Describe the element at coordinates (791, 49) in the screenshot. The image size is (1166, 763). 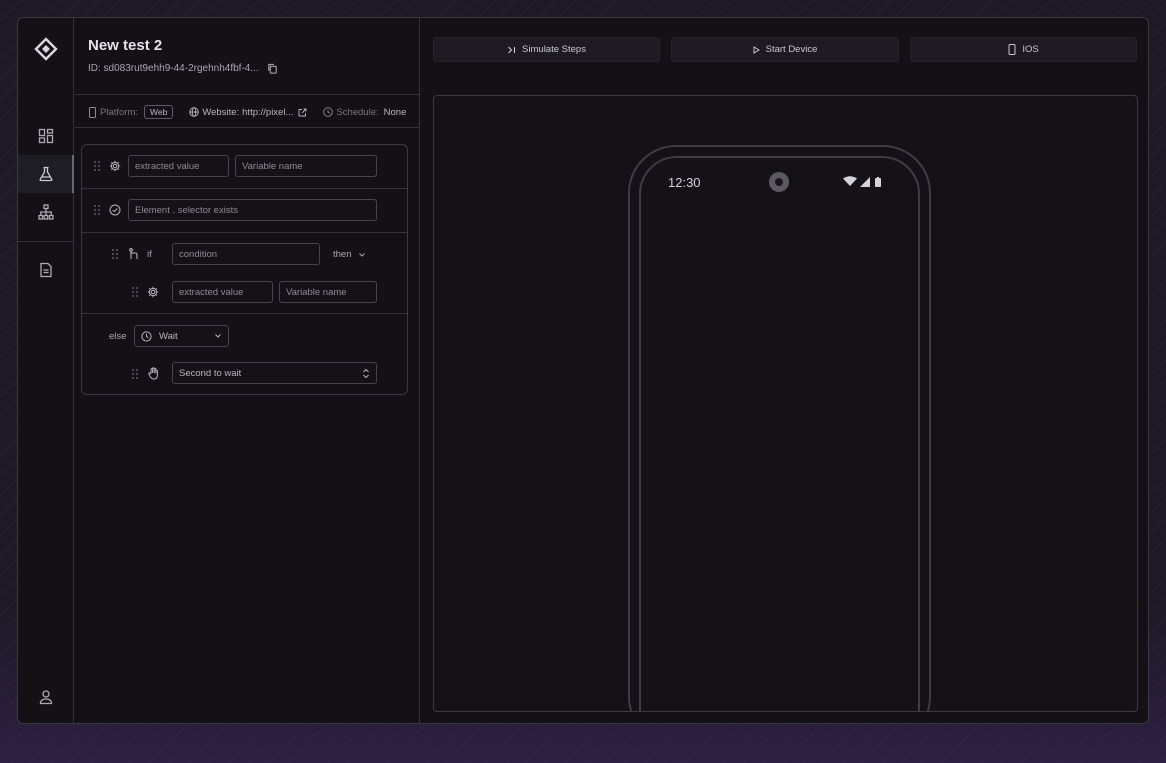
I see `start-device-label: Start Device` at that location.